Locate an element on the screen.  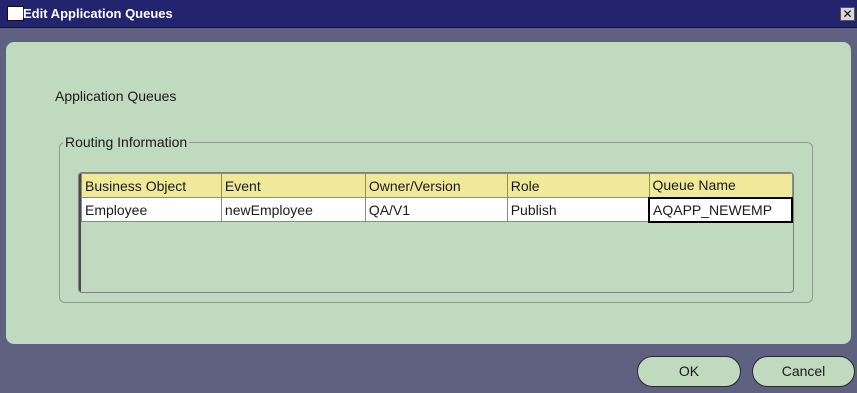
close-icon: ✕ is located at coordinates (847, 14).